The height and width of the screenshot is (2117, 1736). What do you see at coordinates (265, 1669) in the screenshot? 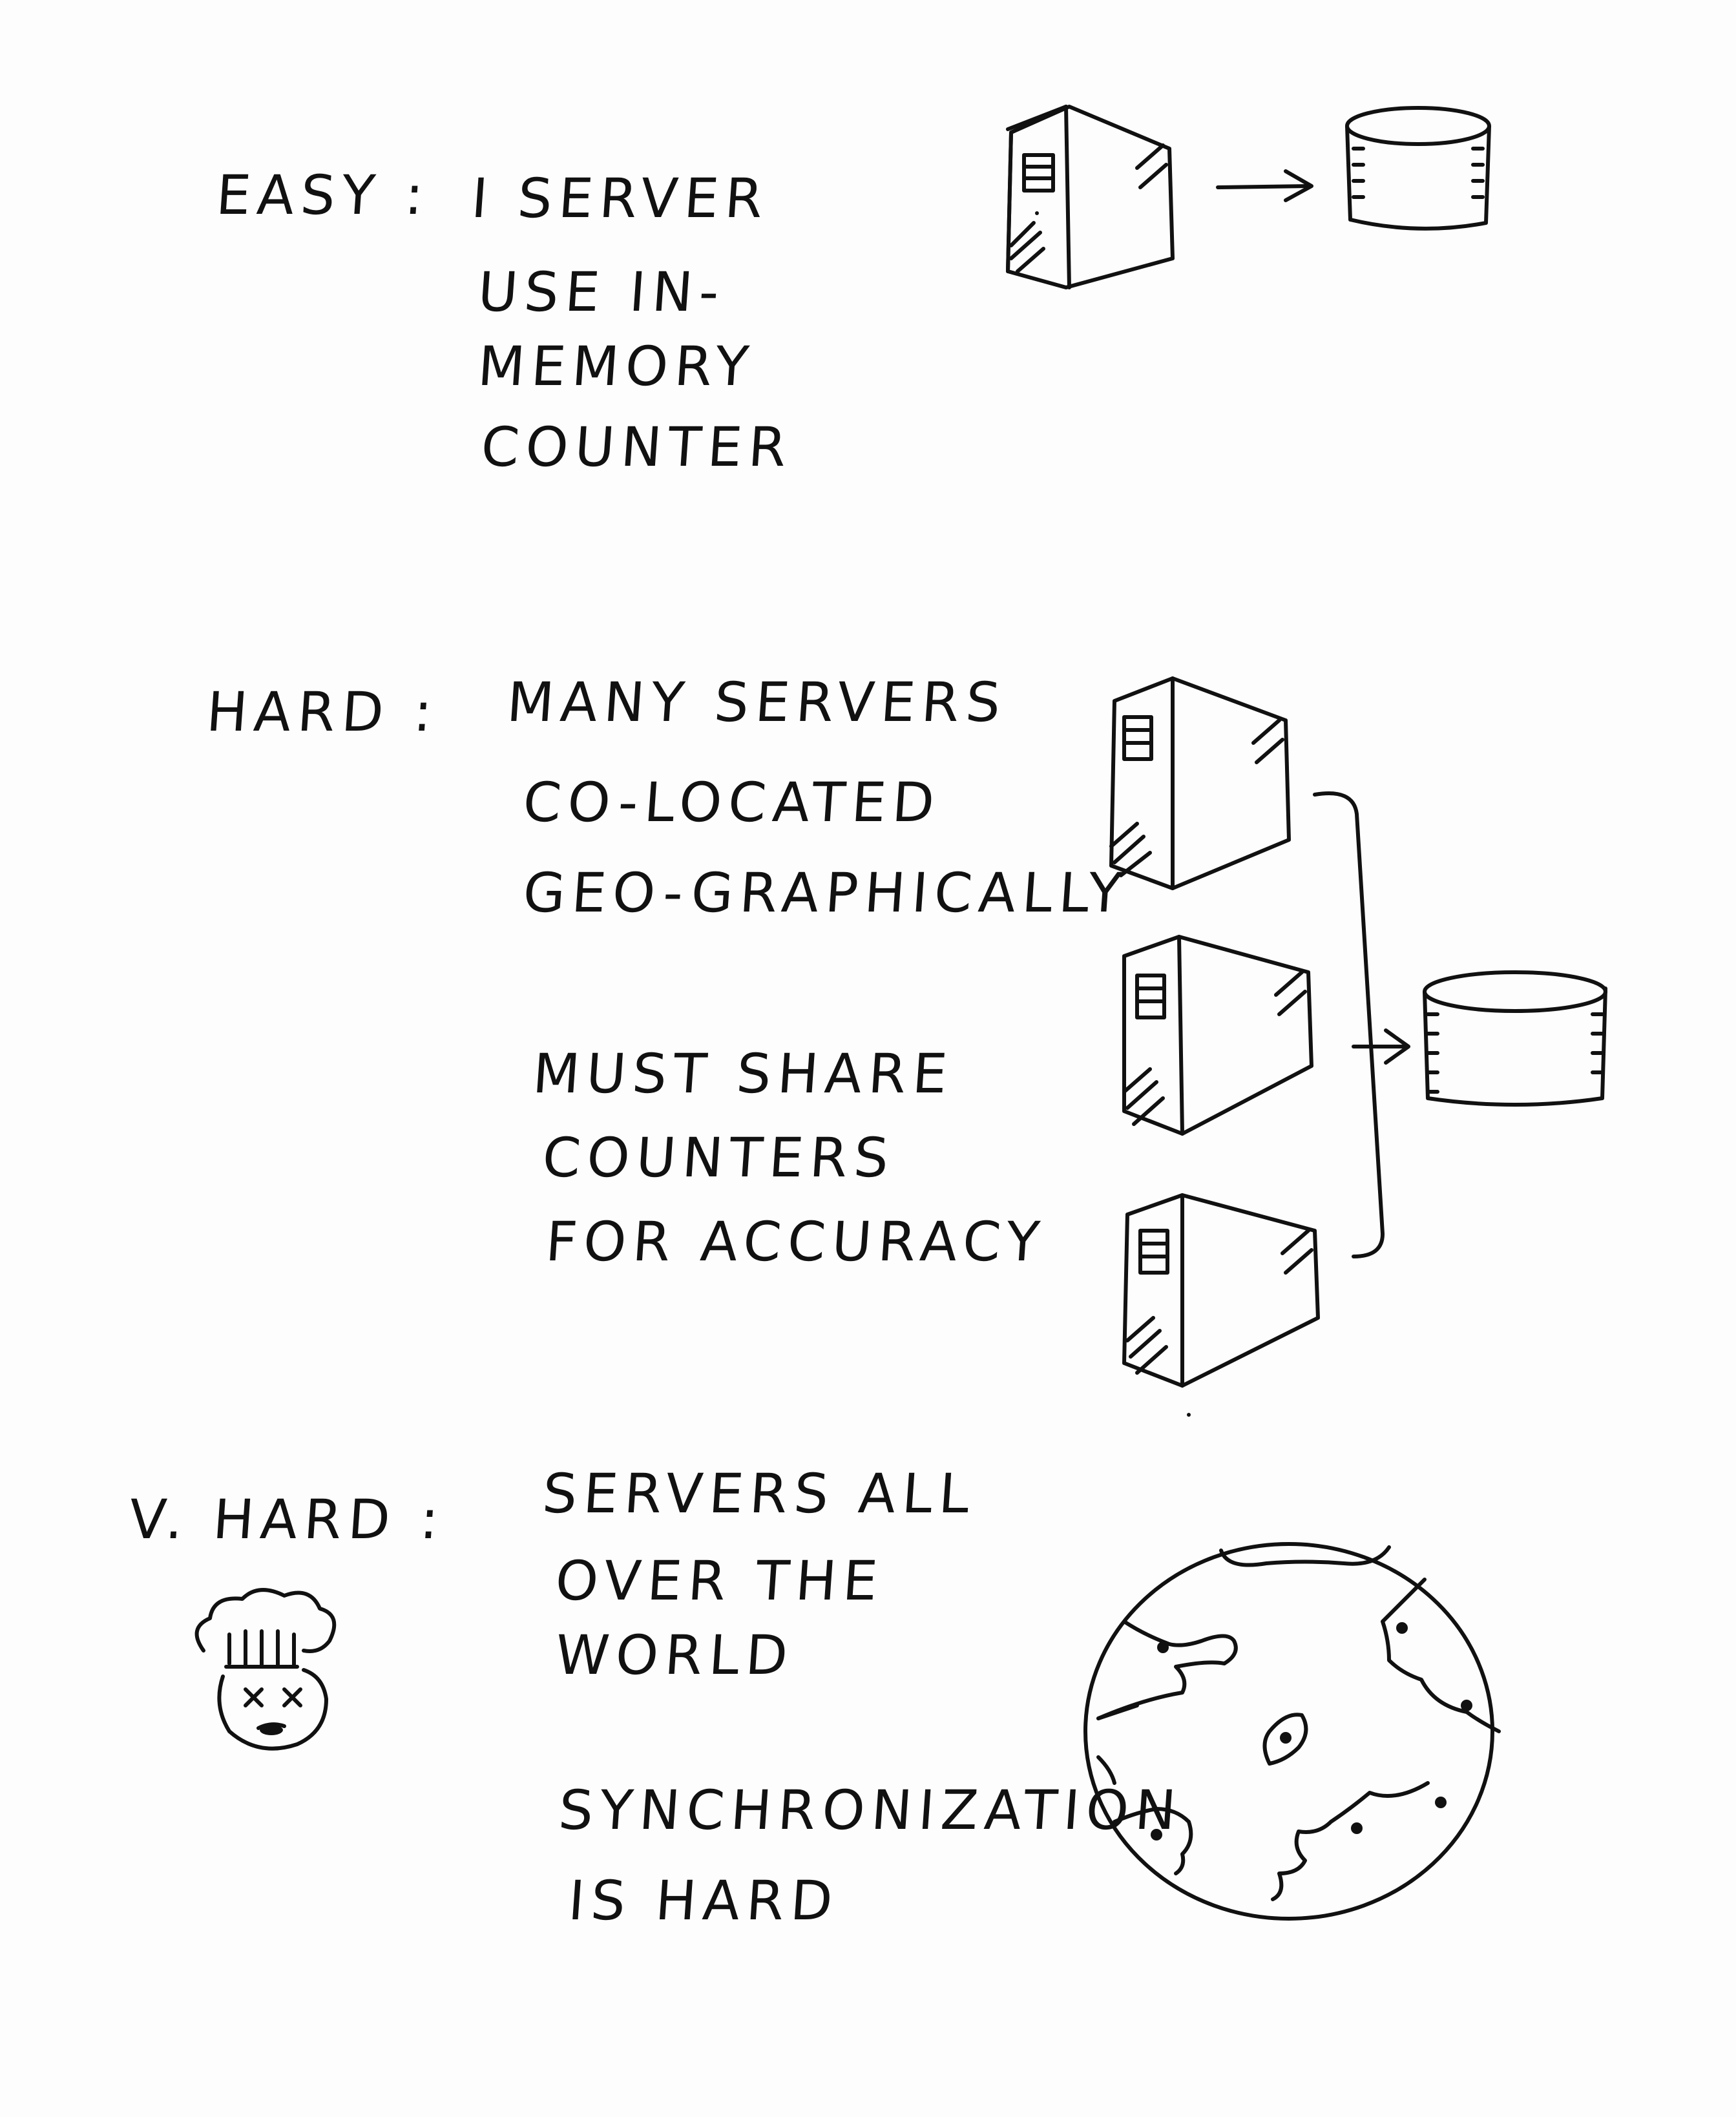
I see `dead-face-icon` at bounding box center [265, 1669].